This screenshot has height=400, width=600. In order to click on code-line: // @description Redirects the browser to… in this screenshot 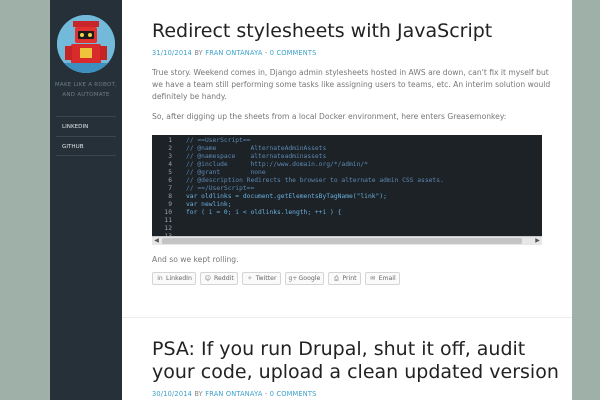, I will do `click(315, 180)`.